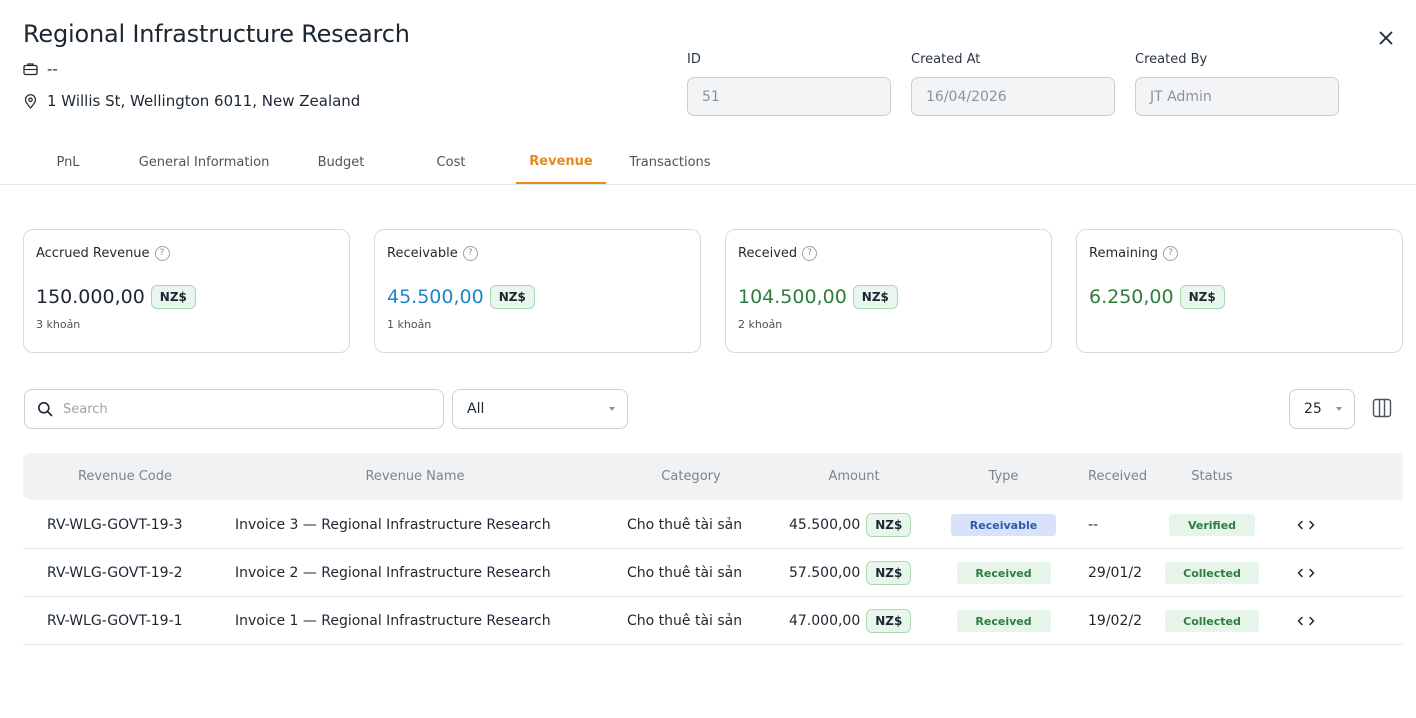 The width and height of the screenshot is (1416, 718). What do you see at coordinates (204, 162) in the screenshot?
I see `tab-general-information: General Information` at bounding box center [204, 162].